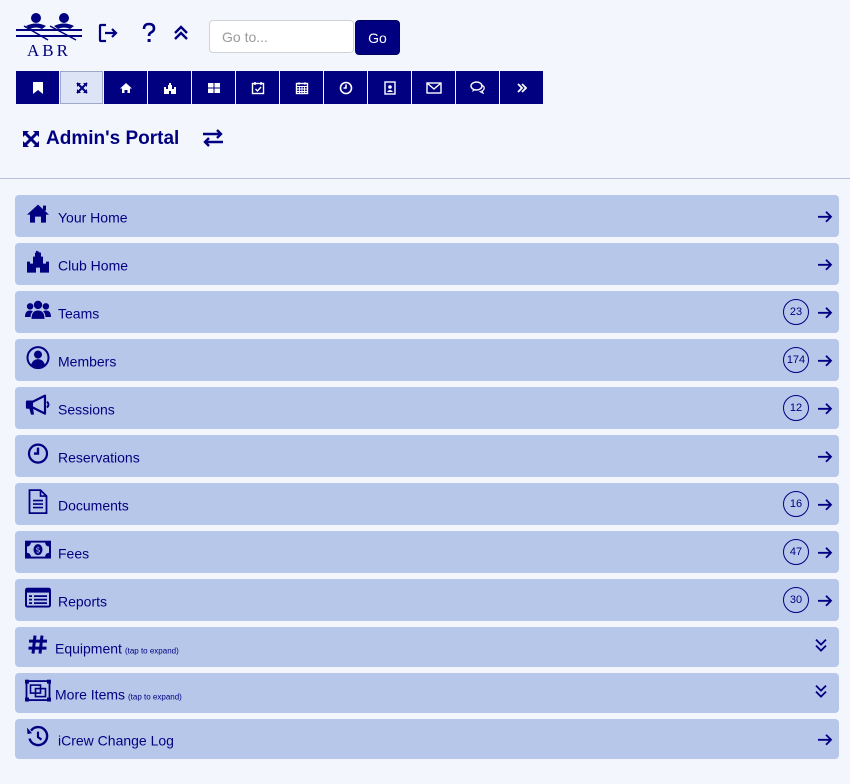 The image size is (850, 784). What do you see at coordinates (796, 600) in the screenshot?
I see `count-badge: 30` at bounding box center [796, 600].